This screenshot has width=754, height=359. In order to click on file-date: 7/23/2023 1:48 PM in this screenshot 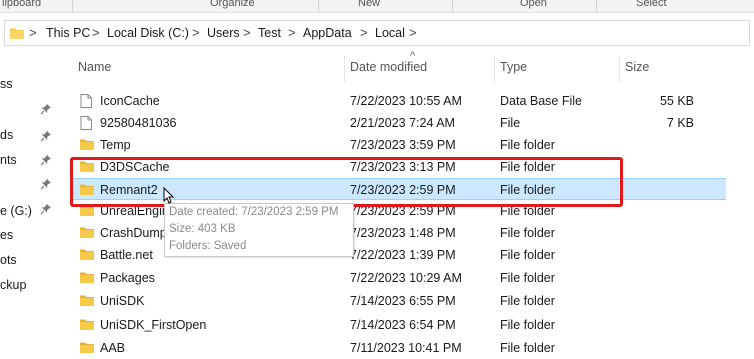, I will do `click(403, 233)`.